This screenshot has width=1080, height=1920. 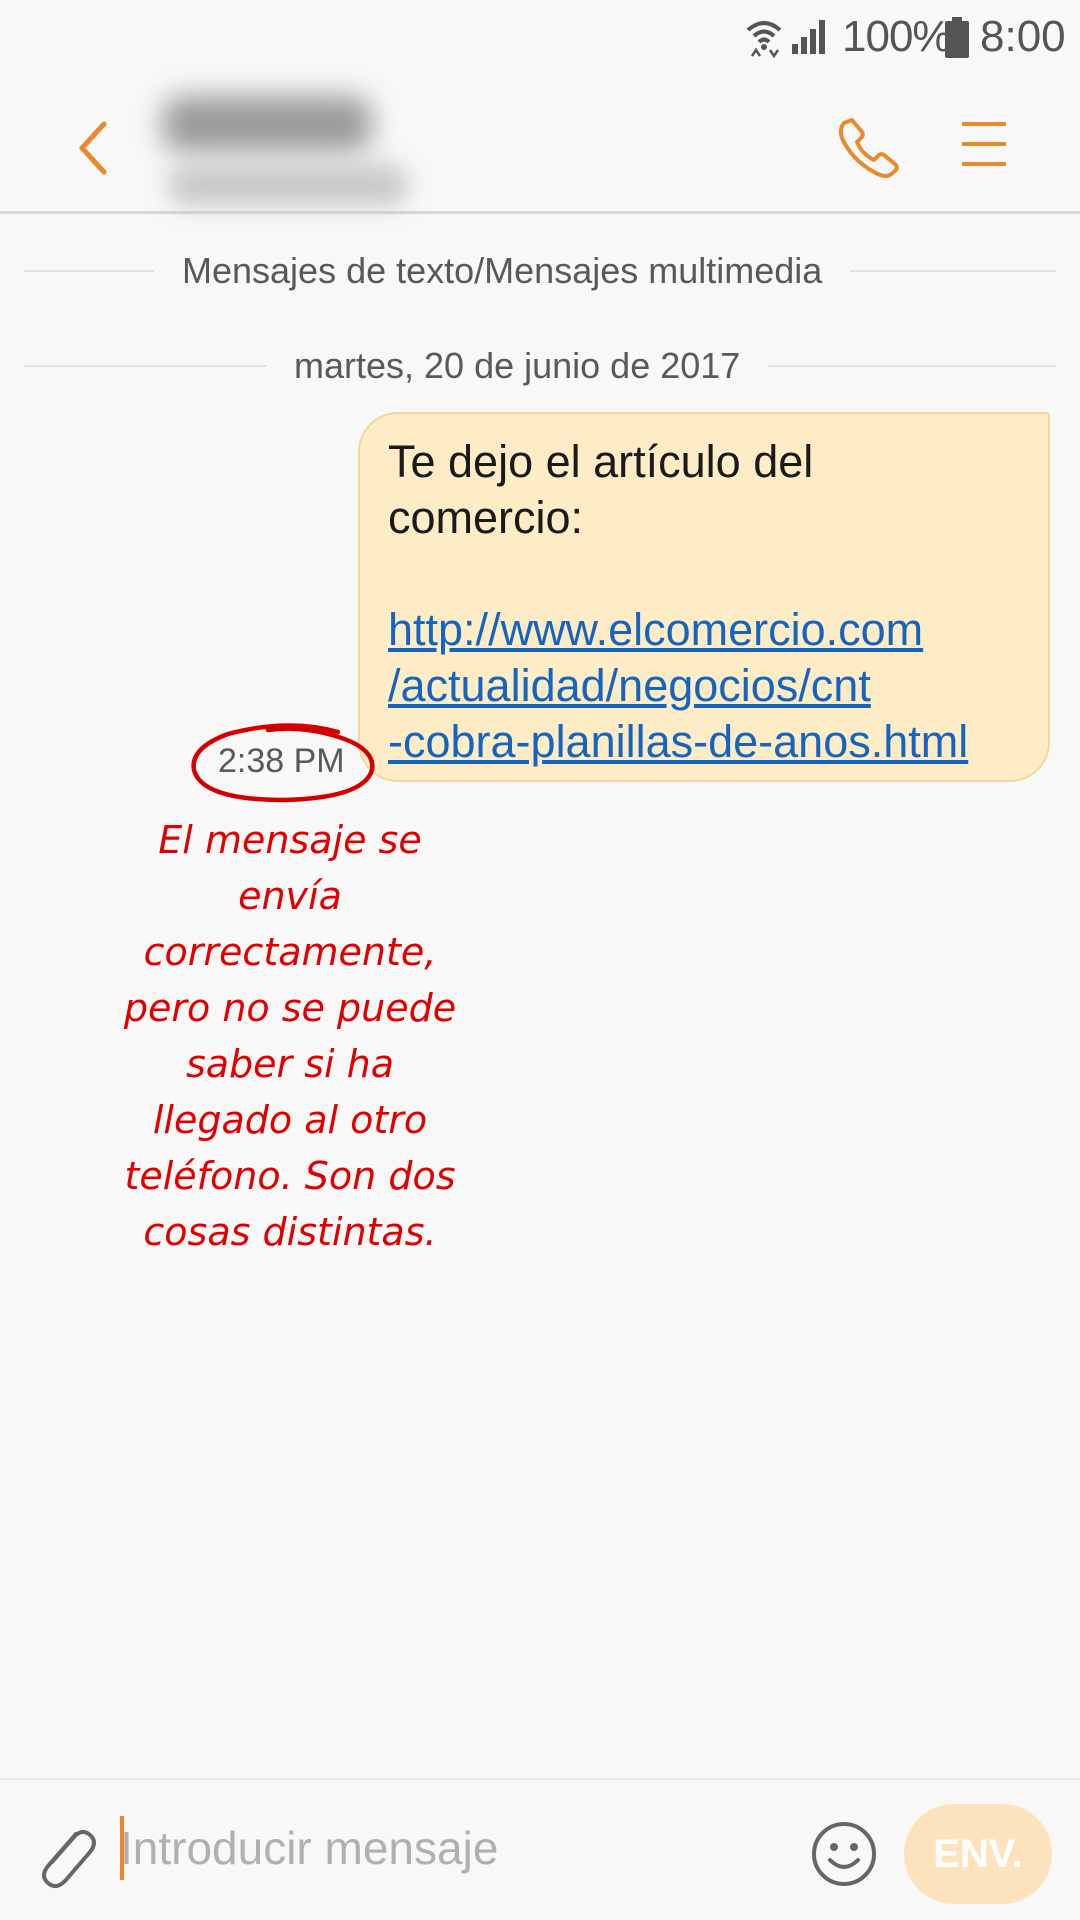 I want to click on message-type-divider: Mensajes de texto/Mensajes multimedia, so click(x=540, y=271).